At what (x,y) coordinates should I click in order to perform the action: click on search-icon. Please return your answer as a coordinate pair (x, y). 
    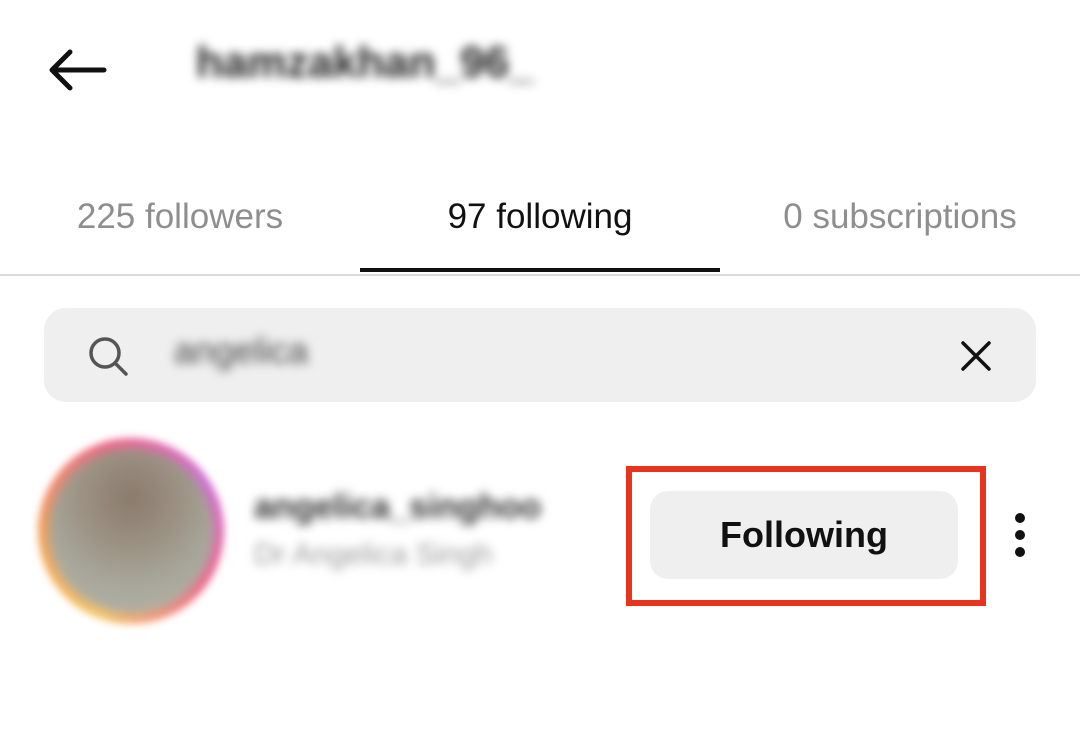
    Looking at the image, I should click on (108, 356).